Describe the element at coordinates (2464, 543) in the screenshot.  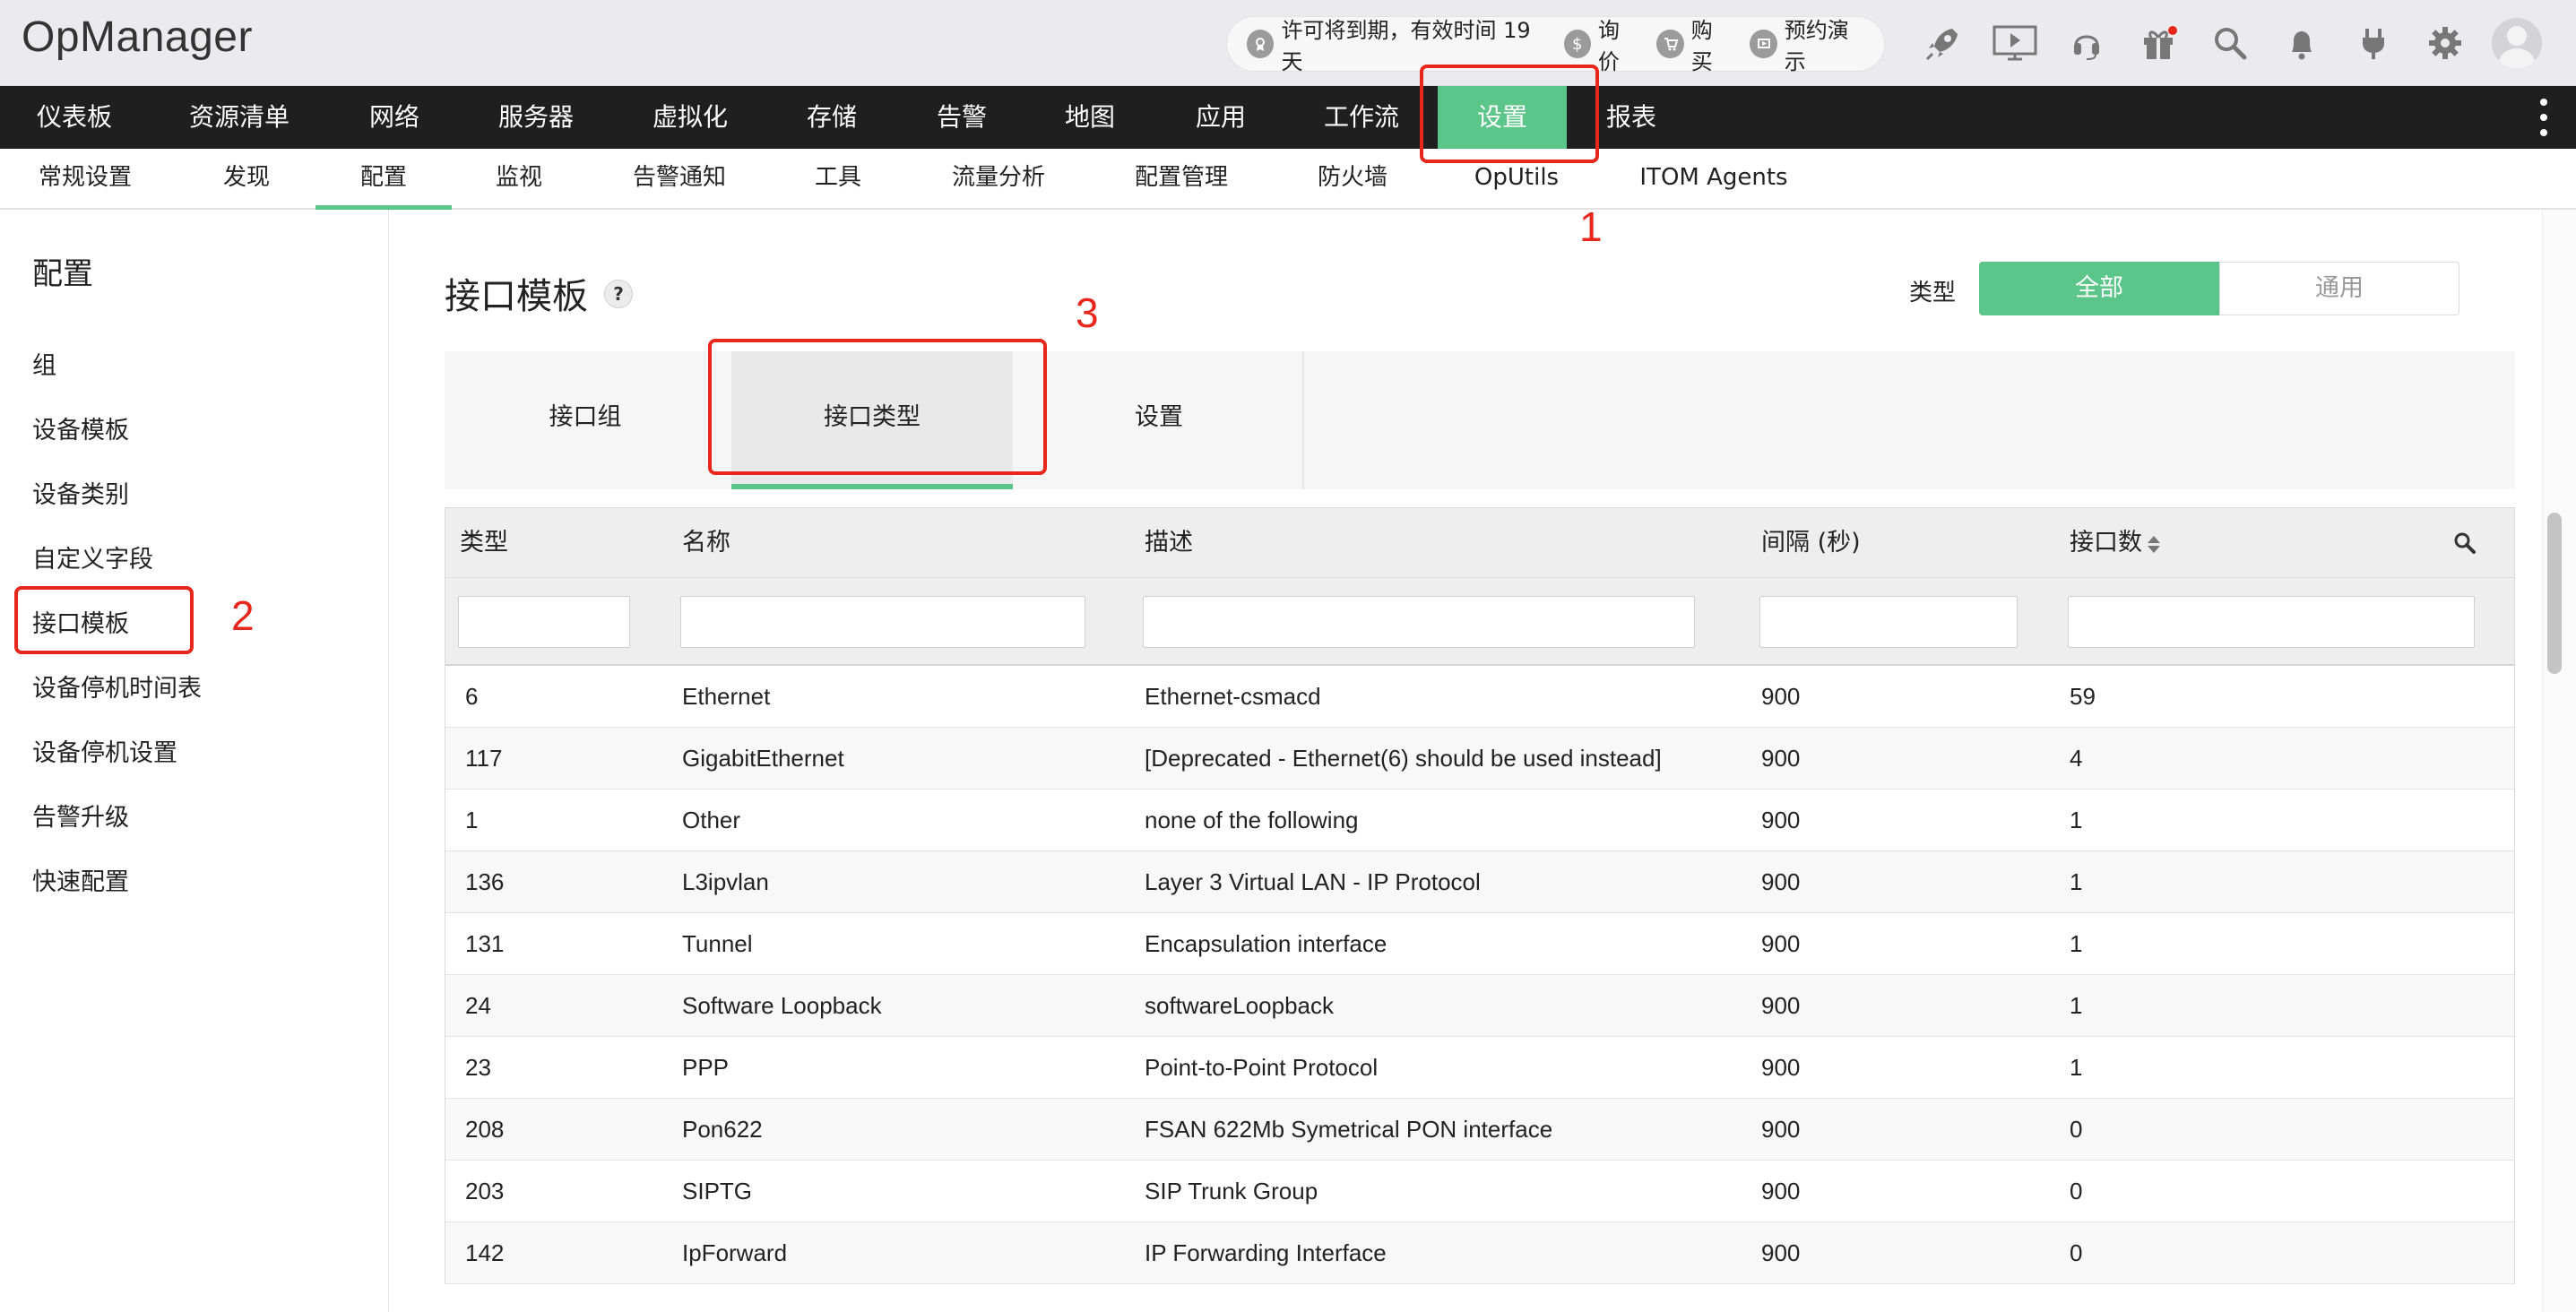
I see `table-search-icon` at that location.